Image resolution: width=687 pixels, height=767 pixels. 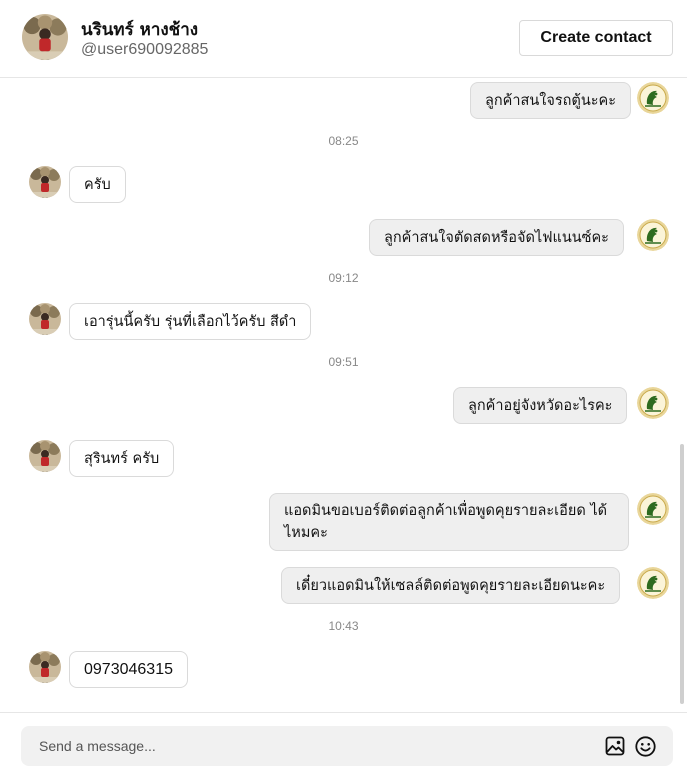 What do you see at coordinates (319, 746) in the screenshot?
I see `message-input` at bounding box center [319, 746].